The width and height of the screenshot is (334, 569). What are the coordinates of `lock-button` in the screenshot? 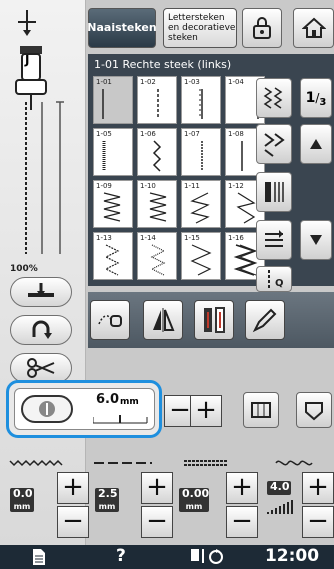 It's located at (262, 28).